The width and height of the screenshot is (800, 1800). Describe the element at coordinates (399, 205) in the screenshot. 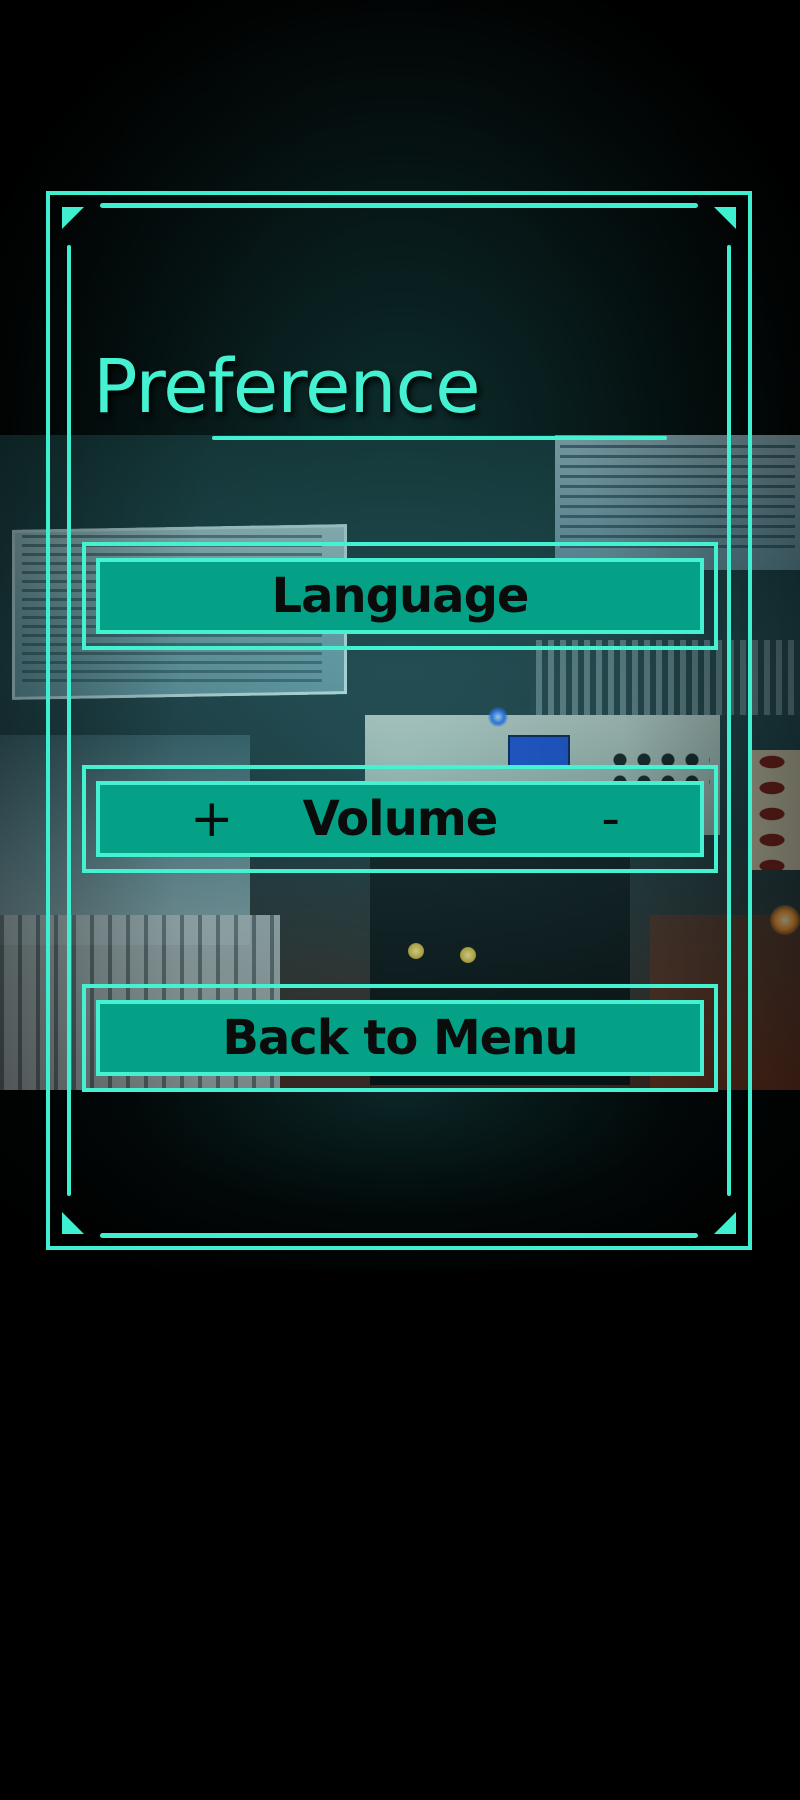

I see `frame-line-top` at that location.